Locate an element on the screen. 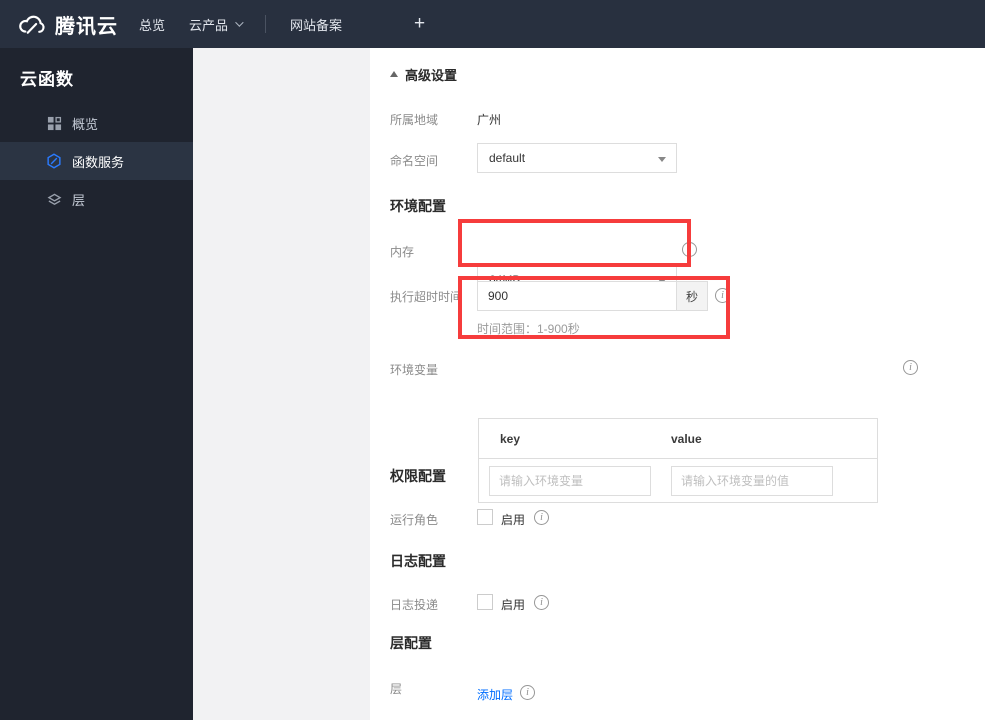  run-role-enable-checkbox is located at coordinates (485, 517).